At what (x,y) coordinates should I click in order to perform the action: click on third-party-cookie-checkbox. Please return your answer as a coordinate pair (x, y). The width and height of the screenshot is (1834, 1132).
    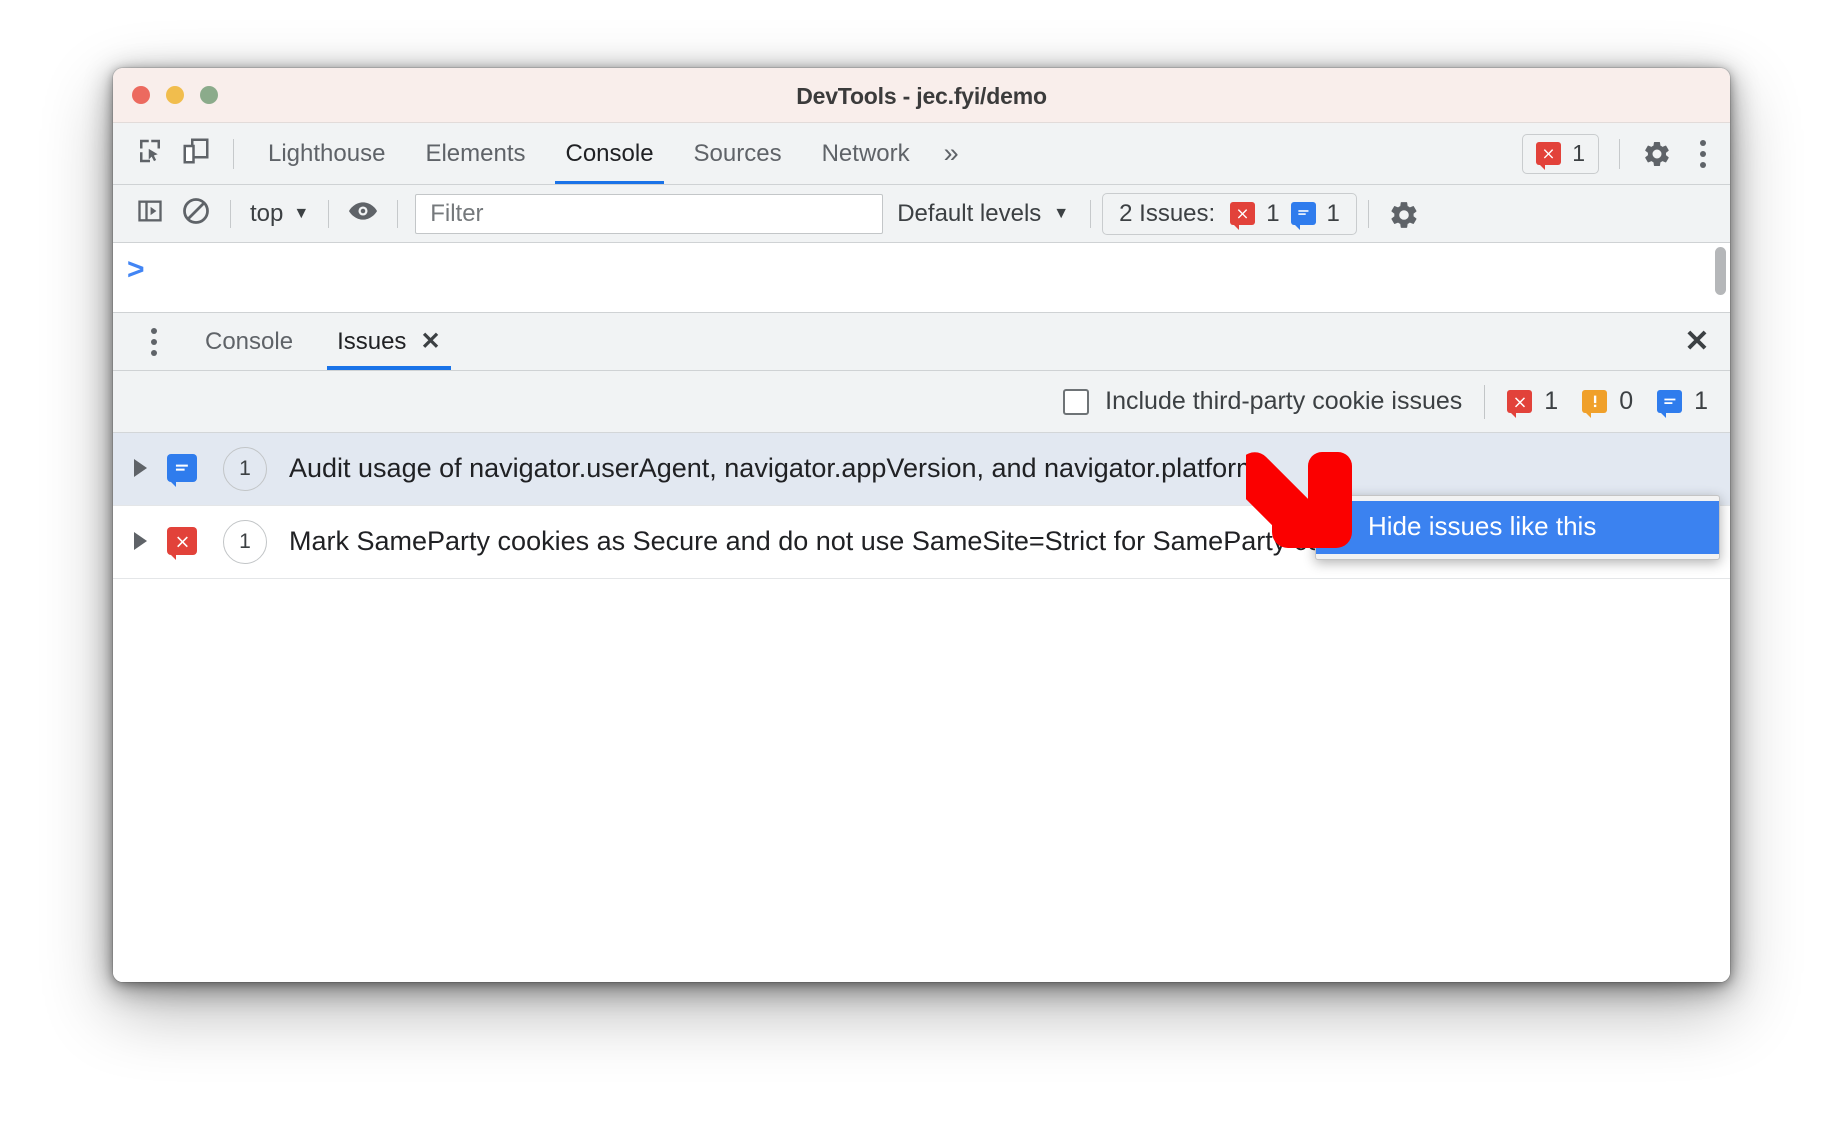
    Looking at the image, I should click on (1076, 401).